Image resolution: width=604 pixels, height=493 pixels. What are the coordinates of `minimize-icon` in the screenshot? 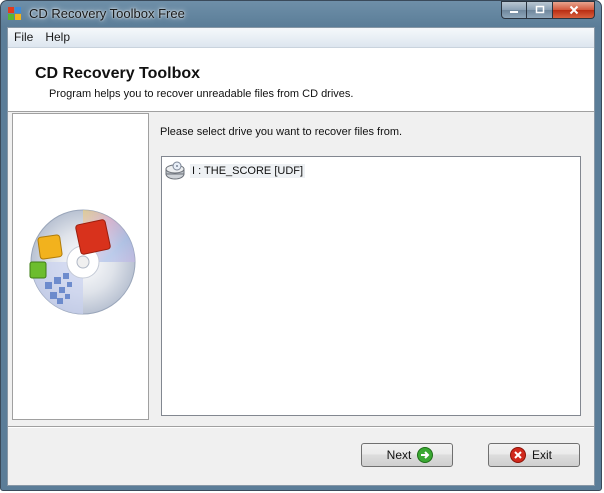 It's located at (514, 12).